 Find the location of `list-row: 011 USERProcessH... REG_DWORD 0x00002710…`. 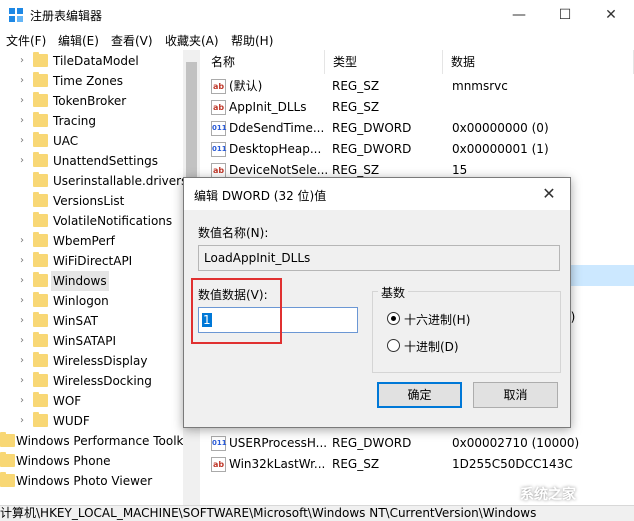

list-row: 011 USERProcessH... REG_DWORD 0x00002710… is located at coordinates (418, 443).